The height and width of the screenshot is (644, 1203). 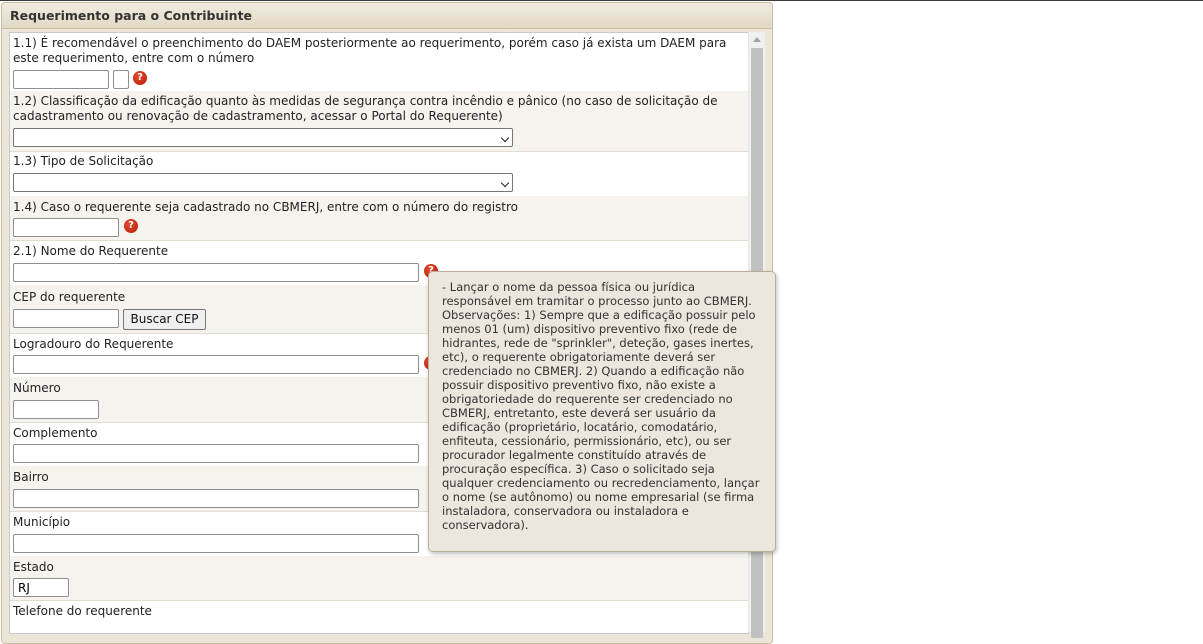 I want to click on daem-number-input, so click(x=61, y=79).